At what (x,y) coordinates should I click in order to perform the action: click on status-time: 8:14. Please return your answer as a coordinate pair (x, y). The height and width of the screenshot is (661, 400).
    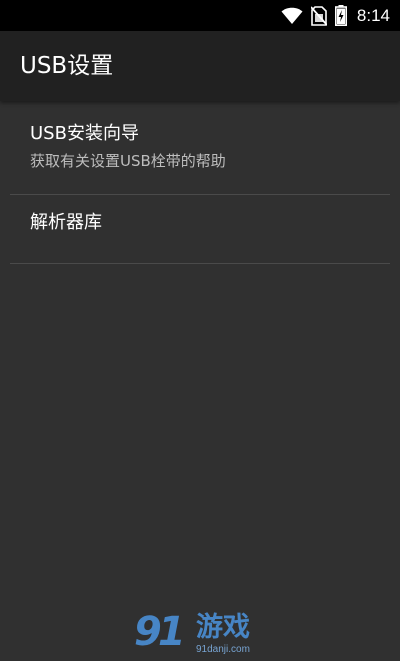
    Looking at the image, I should click on (373, 15).